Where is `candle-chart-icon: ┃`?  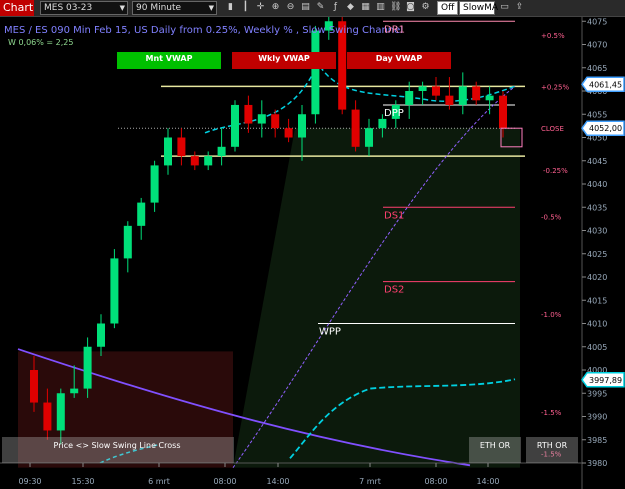 candle-chart-icon: ┃ is located at coordinates (245, 7).